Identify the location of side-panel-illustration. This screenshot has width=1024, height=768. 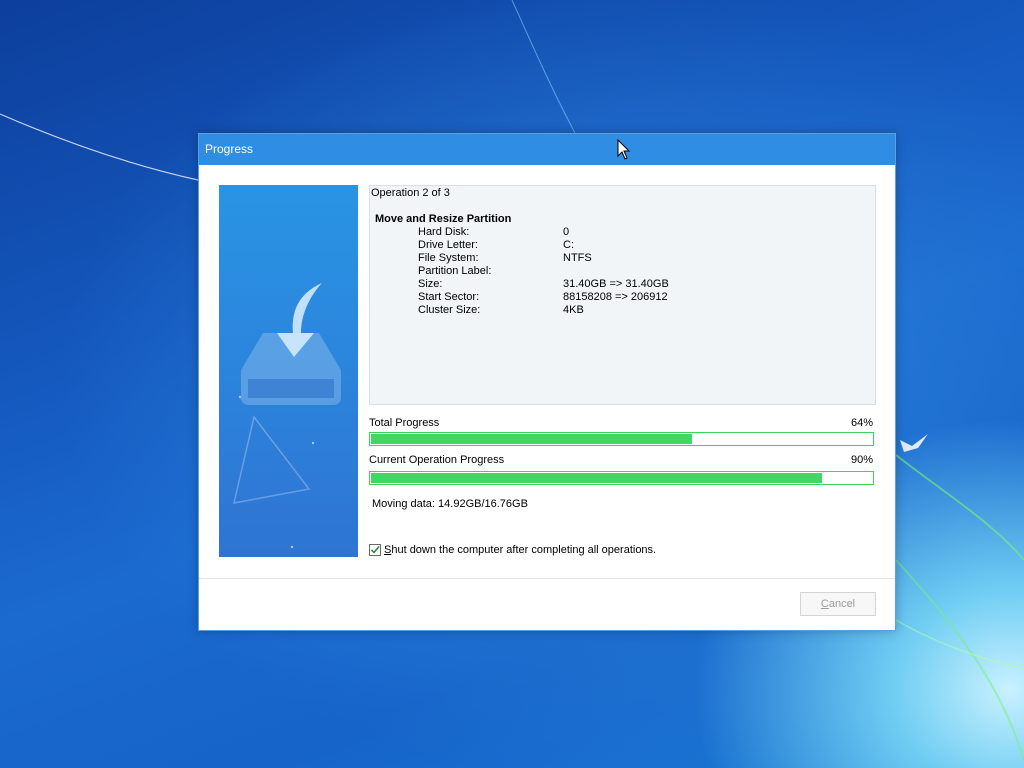
(288, 371).